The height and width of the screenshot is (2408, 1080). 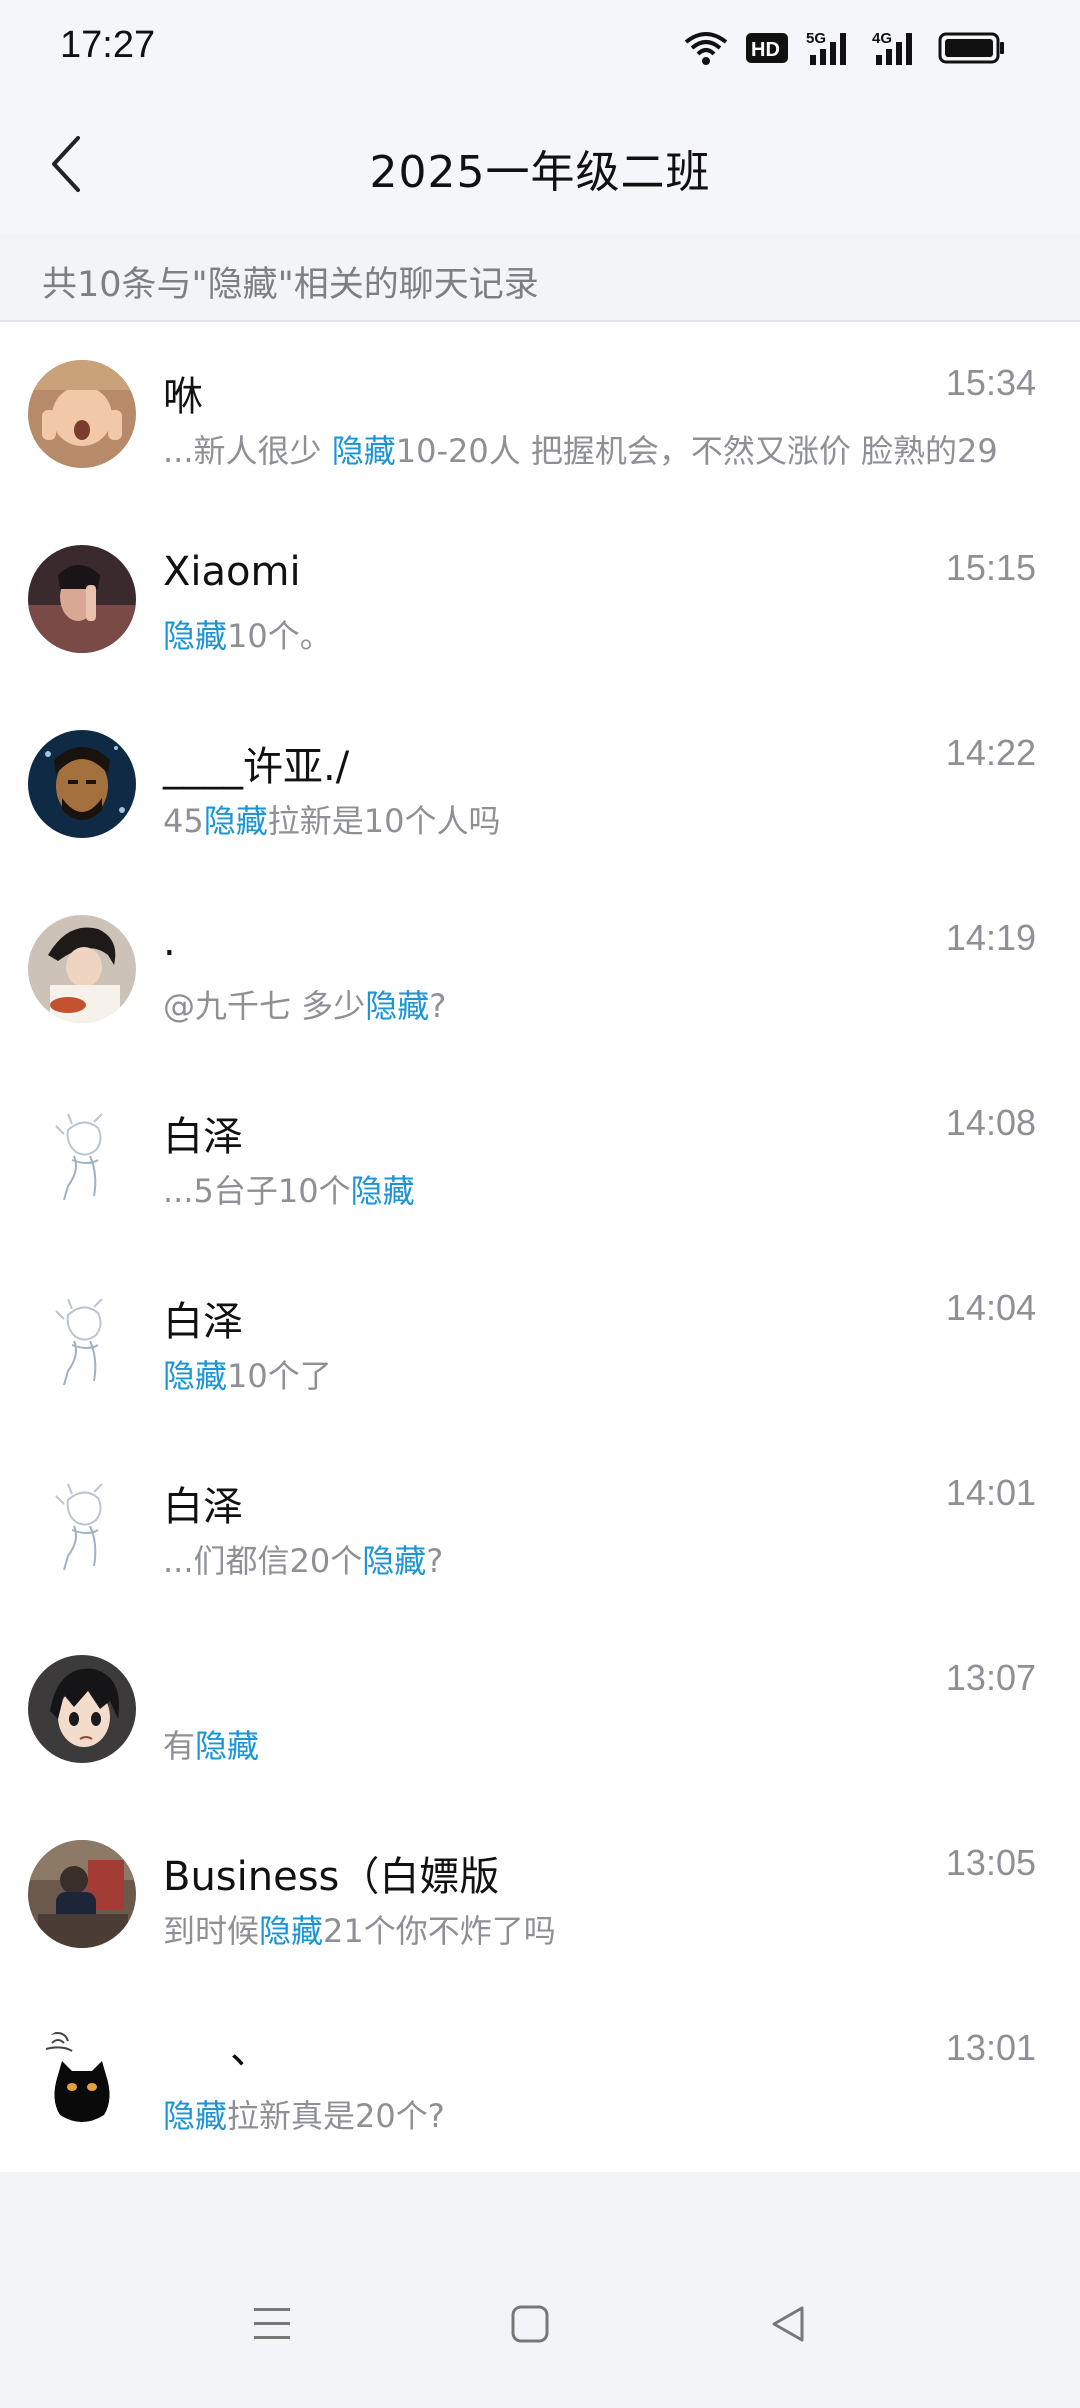 I want to click on message-time: 14:22, so click(x=990, y=752).